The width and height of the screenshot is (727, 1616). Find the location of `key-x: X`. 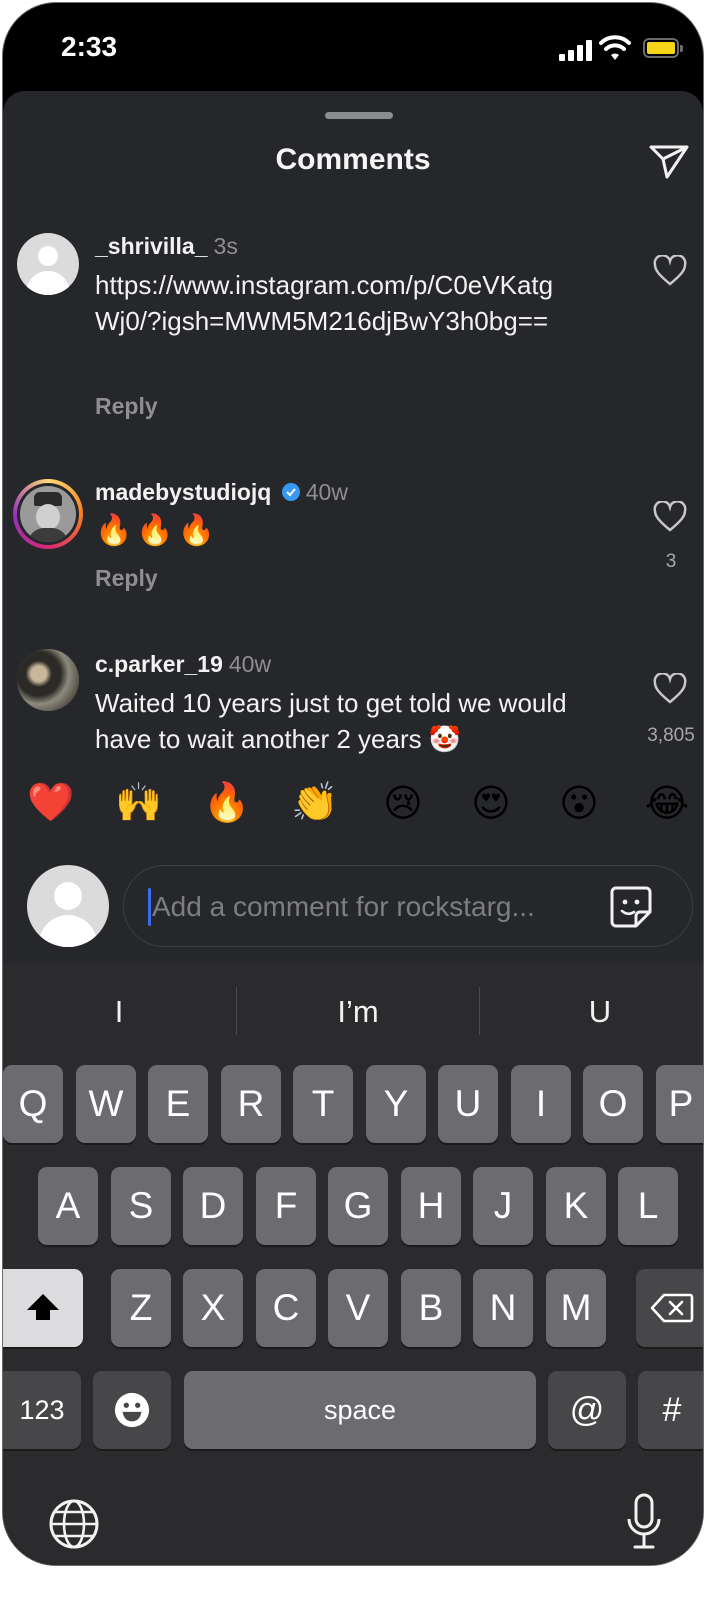

key-x: X is located at coordinates (213, 1308).